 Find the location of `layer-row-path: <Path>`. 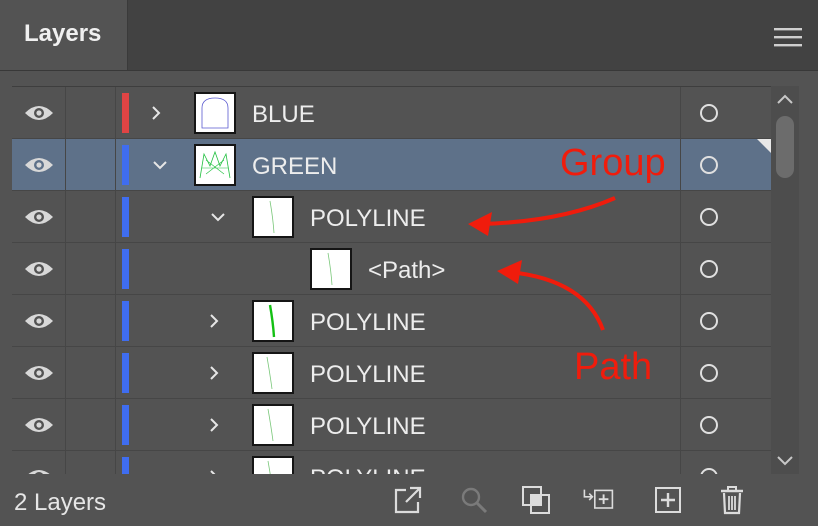

layer-row-path: <Path> is located at coordinates (391, 269).